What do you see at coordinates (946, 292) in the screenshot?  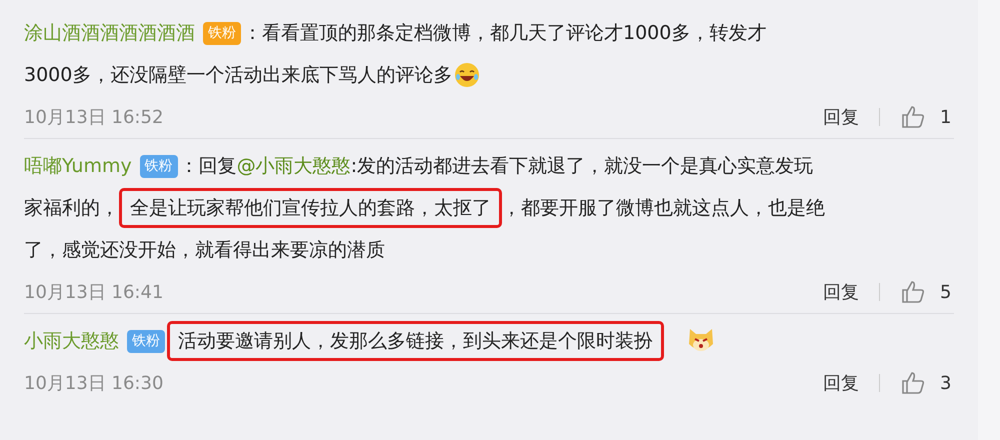 I see `like-count: 5` at bounding box center [946, 292].